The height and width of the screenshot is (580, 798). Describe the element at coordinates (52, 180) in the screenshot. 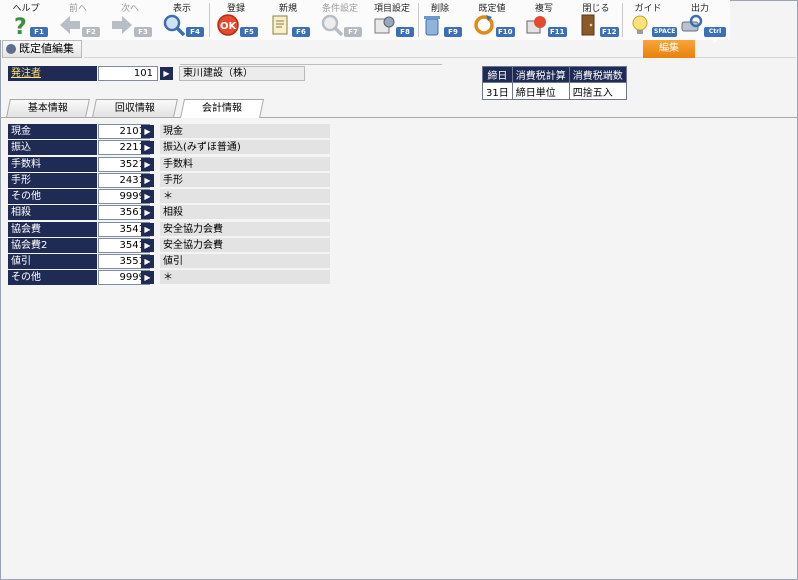

I see `account-label: 手形` at that location.